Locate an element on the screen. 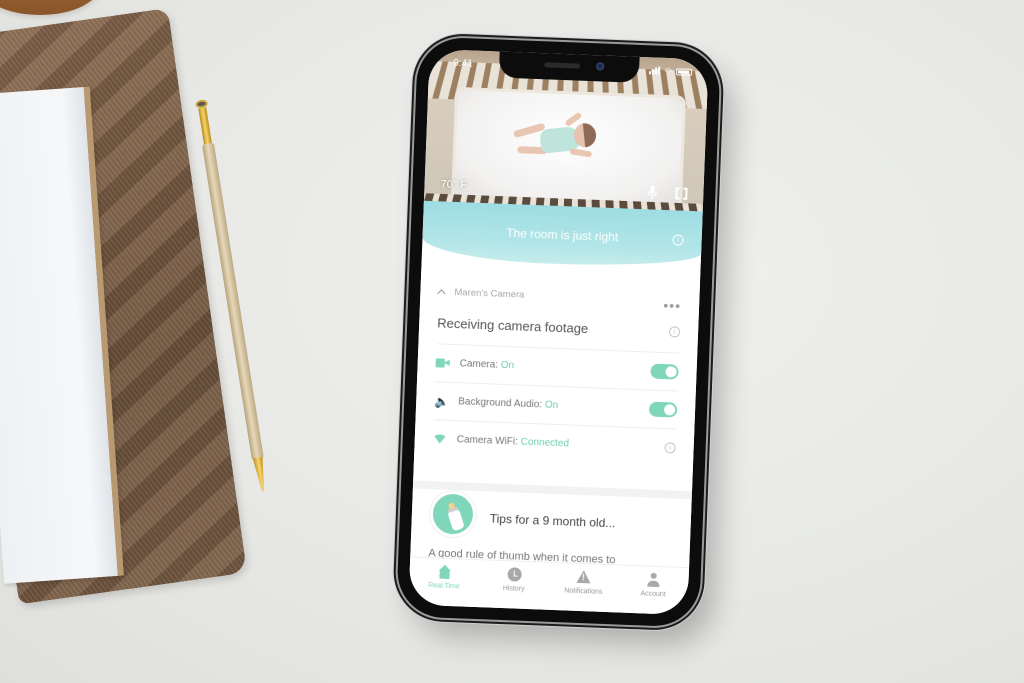  background-audio-toggle is located at coordinates (663, 409).